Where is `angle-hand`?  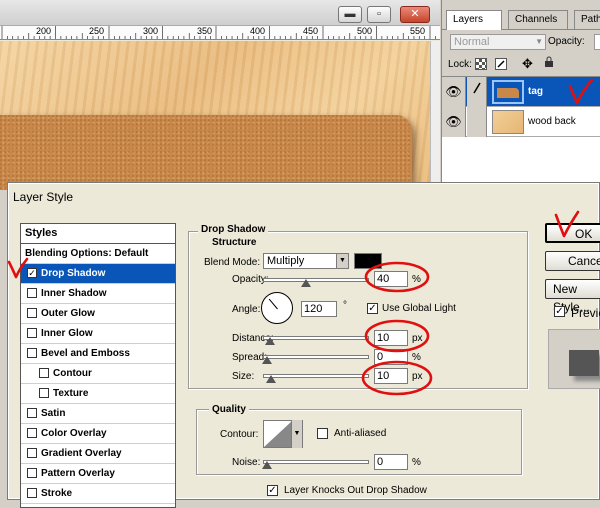 angle-hand is located at coordinates (273, 304).